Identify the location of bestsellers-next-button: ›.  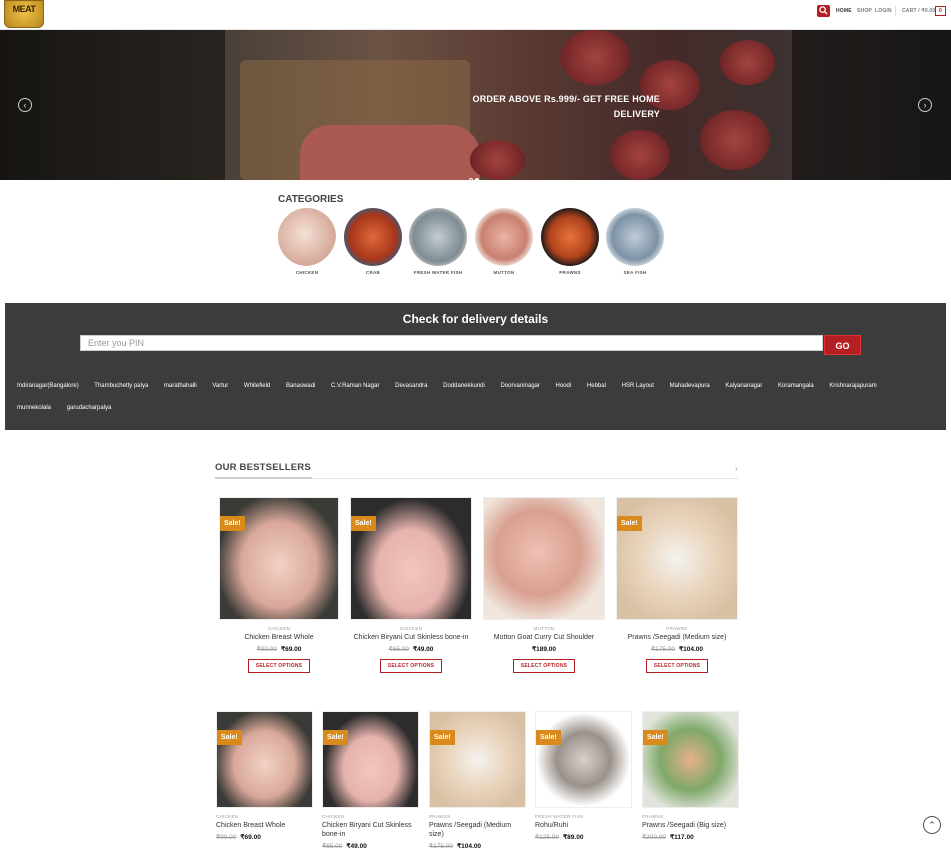
(736, 468).